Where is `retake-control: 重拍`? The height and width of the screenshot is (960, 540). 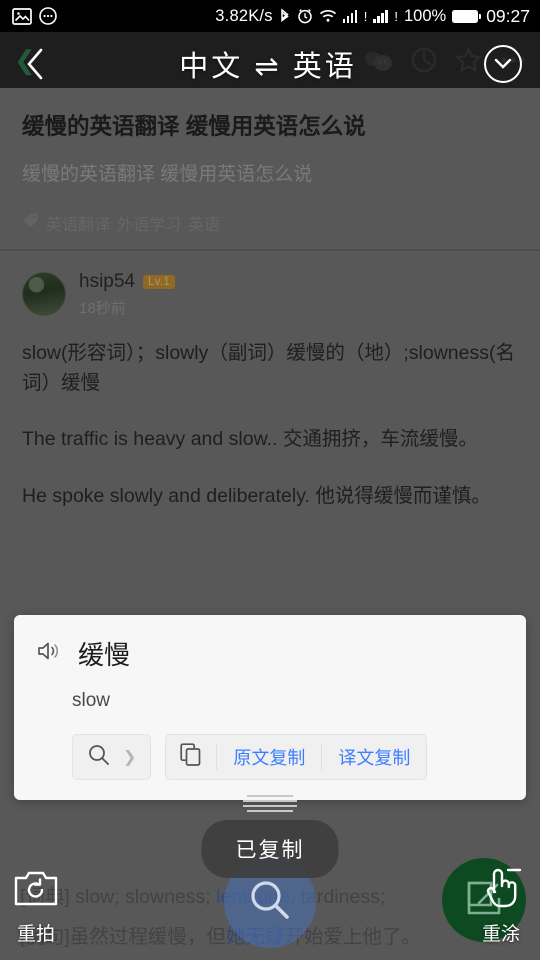
retake-control: 重拍 is located at coordinates (36, 907).